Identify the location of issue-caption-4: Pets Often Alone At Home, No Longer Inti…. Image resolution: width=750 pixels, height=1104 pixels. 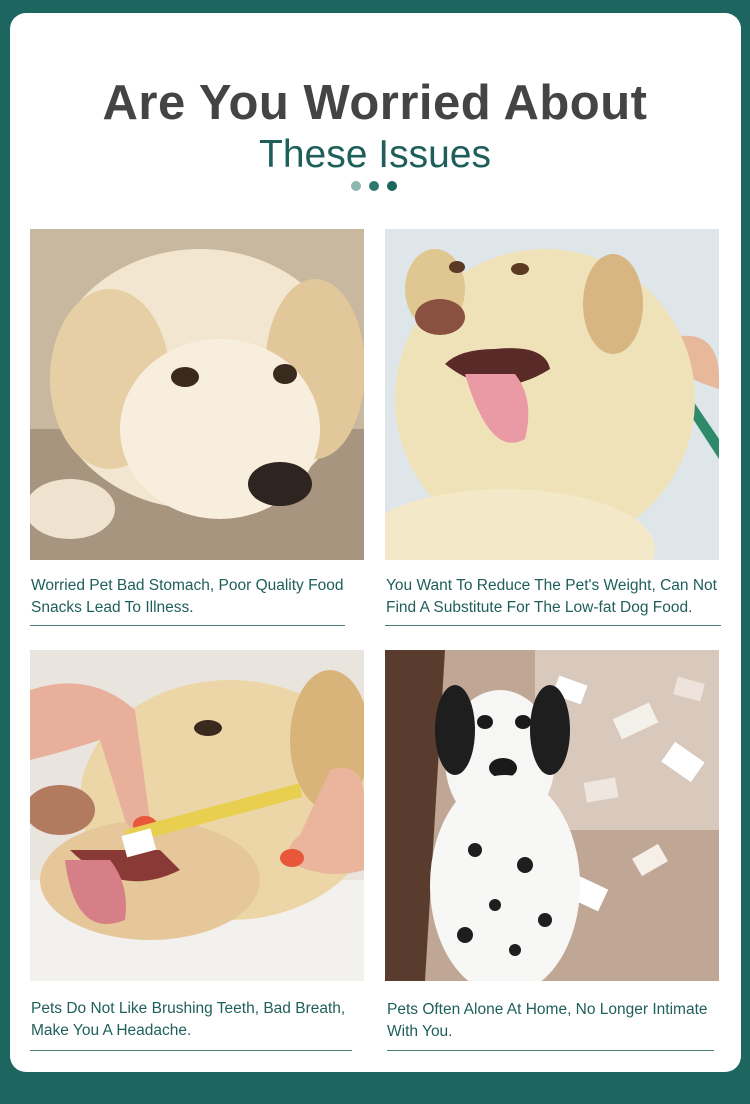
(547, 1020).